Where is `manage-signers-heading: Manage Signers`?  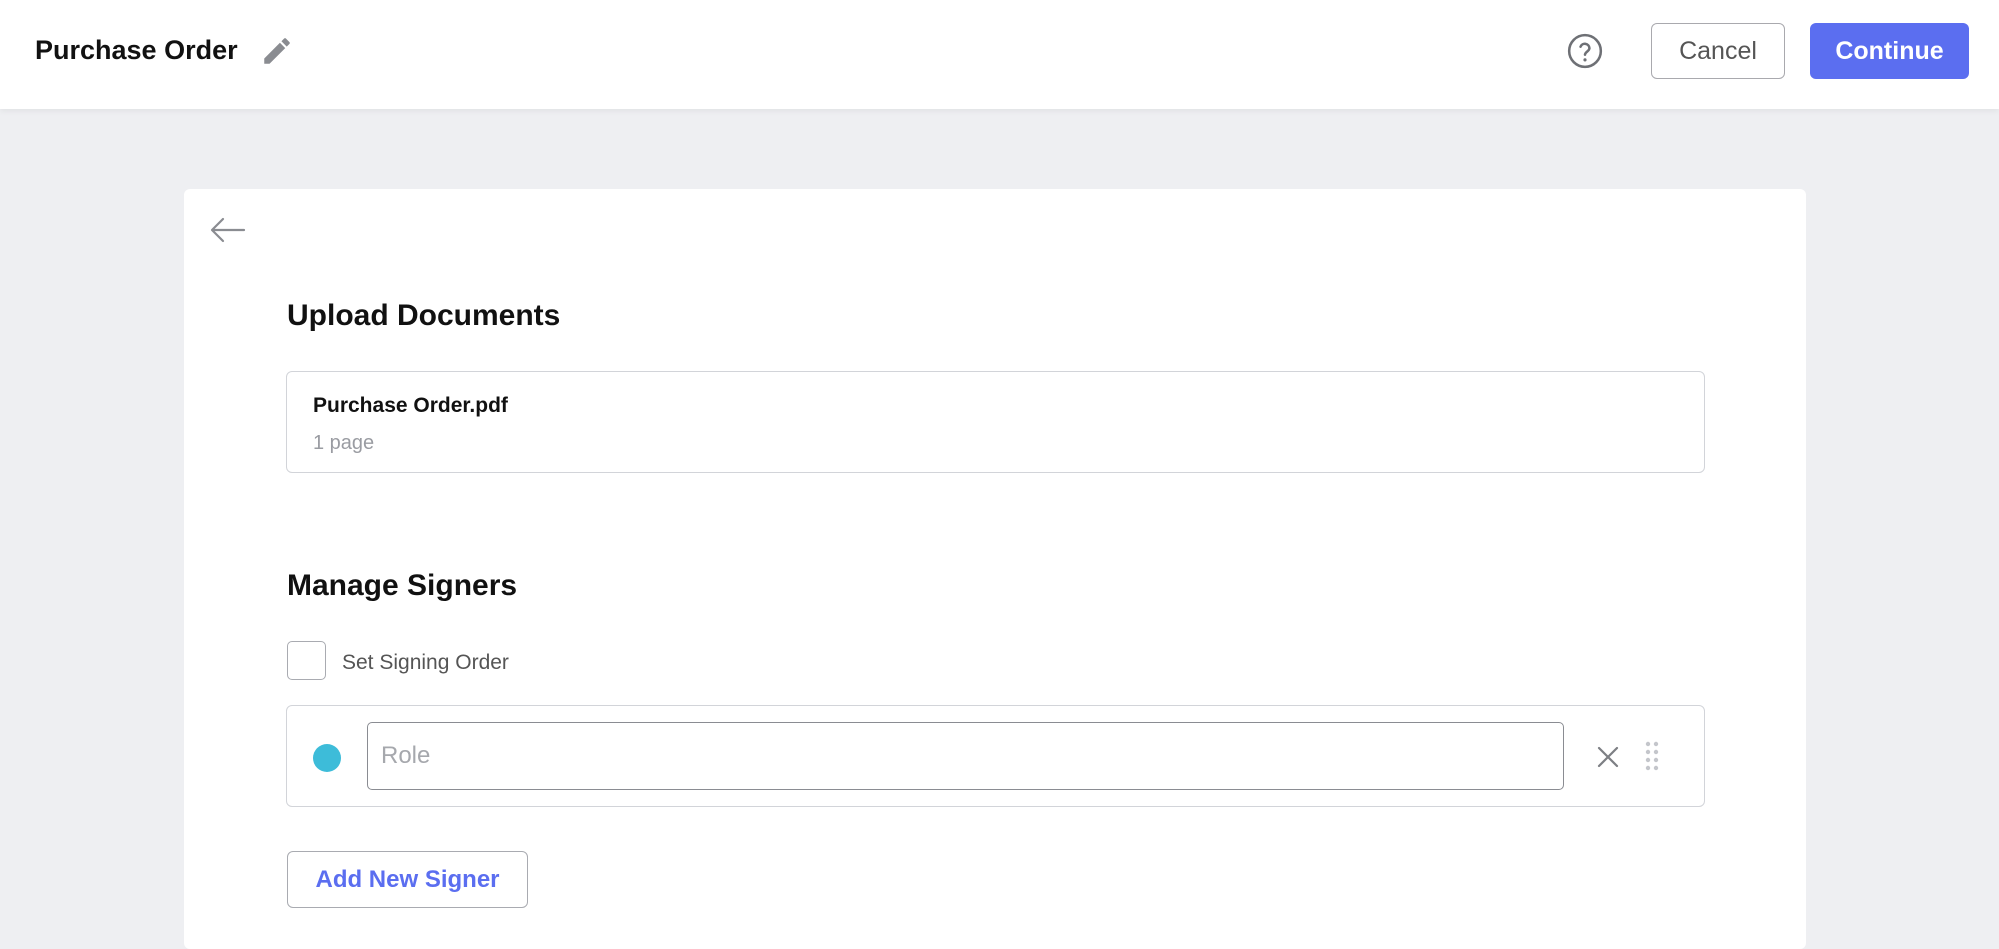
manage-signers-heading: Manage Signers is located at coordinates (402, 585).